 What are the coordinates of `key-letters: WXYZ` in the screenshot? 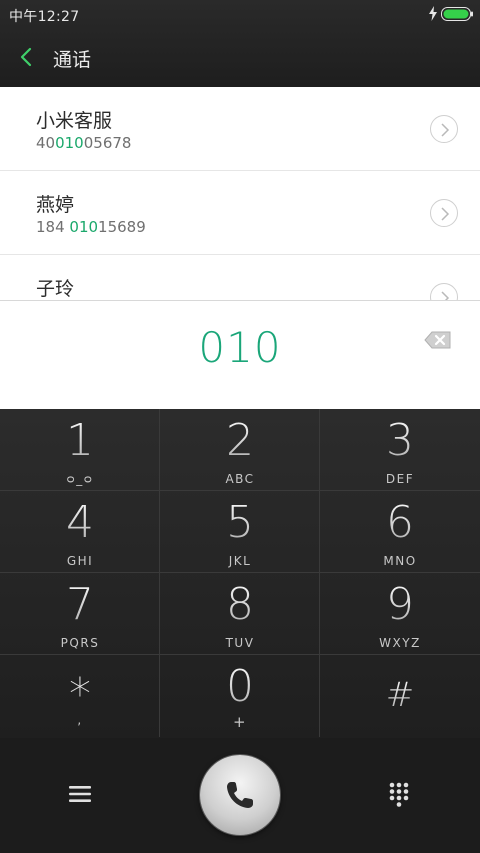 It's located at (400, 643).